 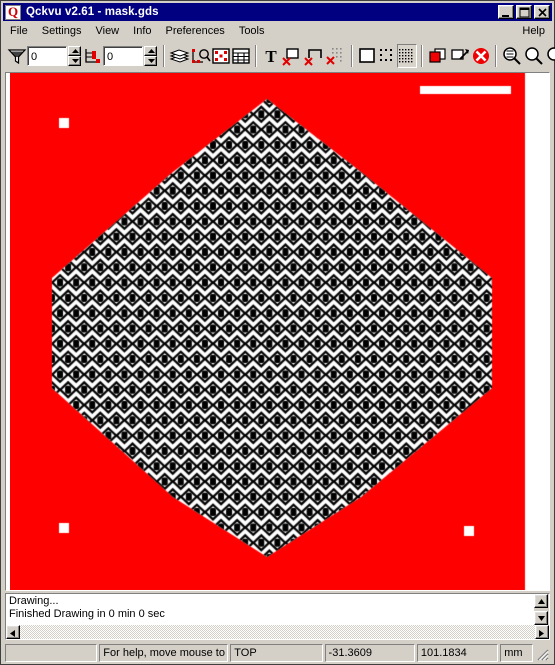 I want to click on menu-tools: Tools, so click(x=252, y=31).